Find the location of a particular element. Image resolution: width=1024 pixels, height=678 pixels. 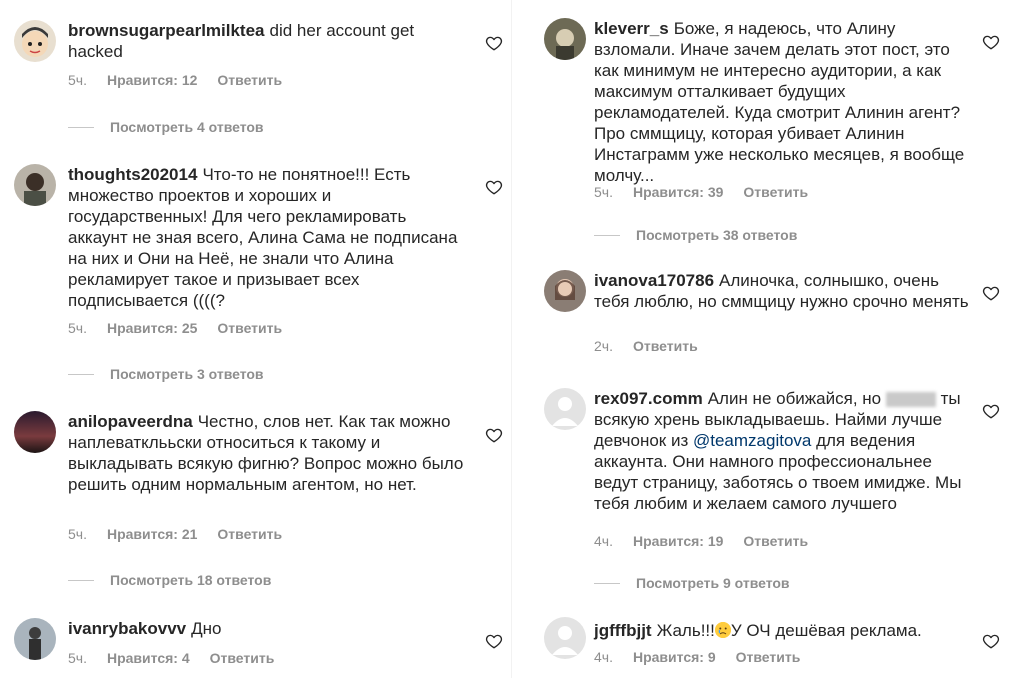

comment-meta: 2ч. Ответить is located at coordinates (656, 346).